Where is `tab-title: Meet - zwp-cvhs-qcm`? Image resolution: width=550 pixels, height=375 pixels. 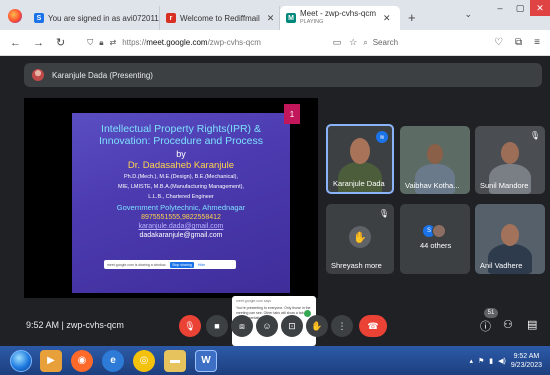
tab-title: Meet - zwp-cvhs-qcm is located at coordinates (338, 13).